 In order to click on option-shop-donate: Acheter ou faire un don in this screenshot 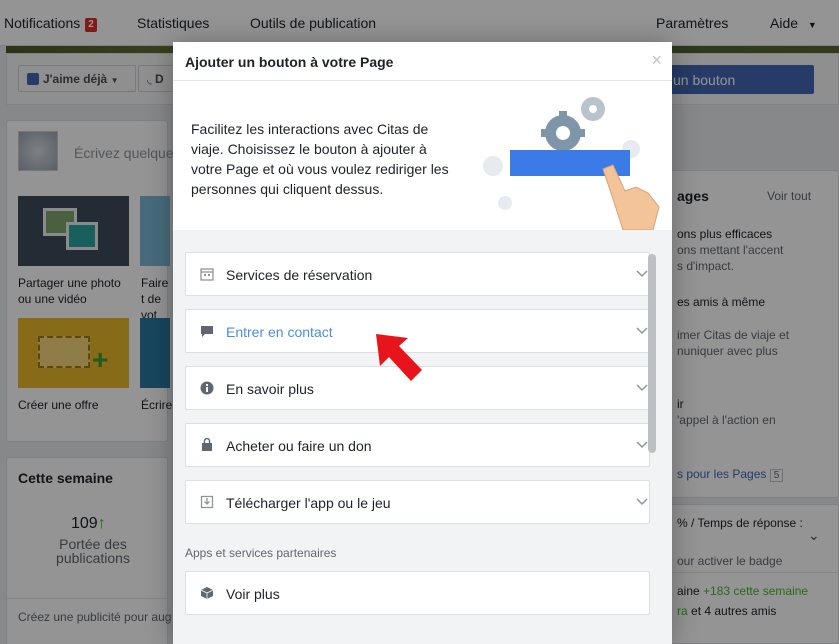, I will do `click(417, 445)`.